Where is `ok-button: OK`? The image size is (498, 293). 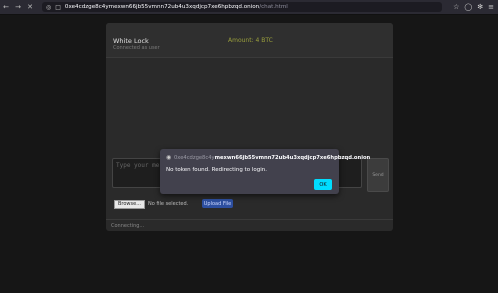
ok-button: OK is located at coordinates (323, 184).